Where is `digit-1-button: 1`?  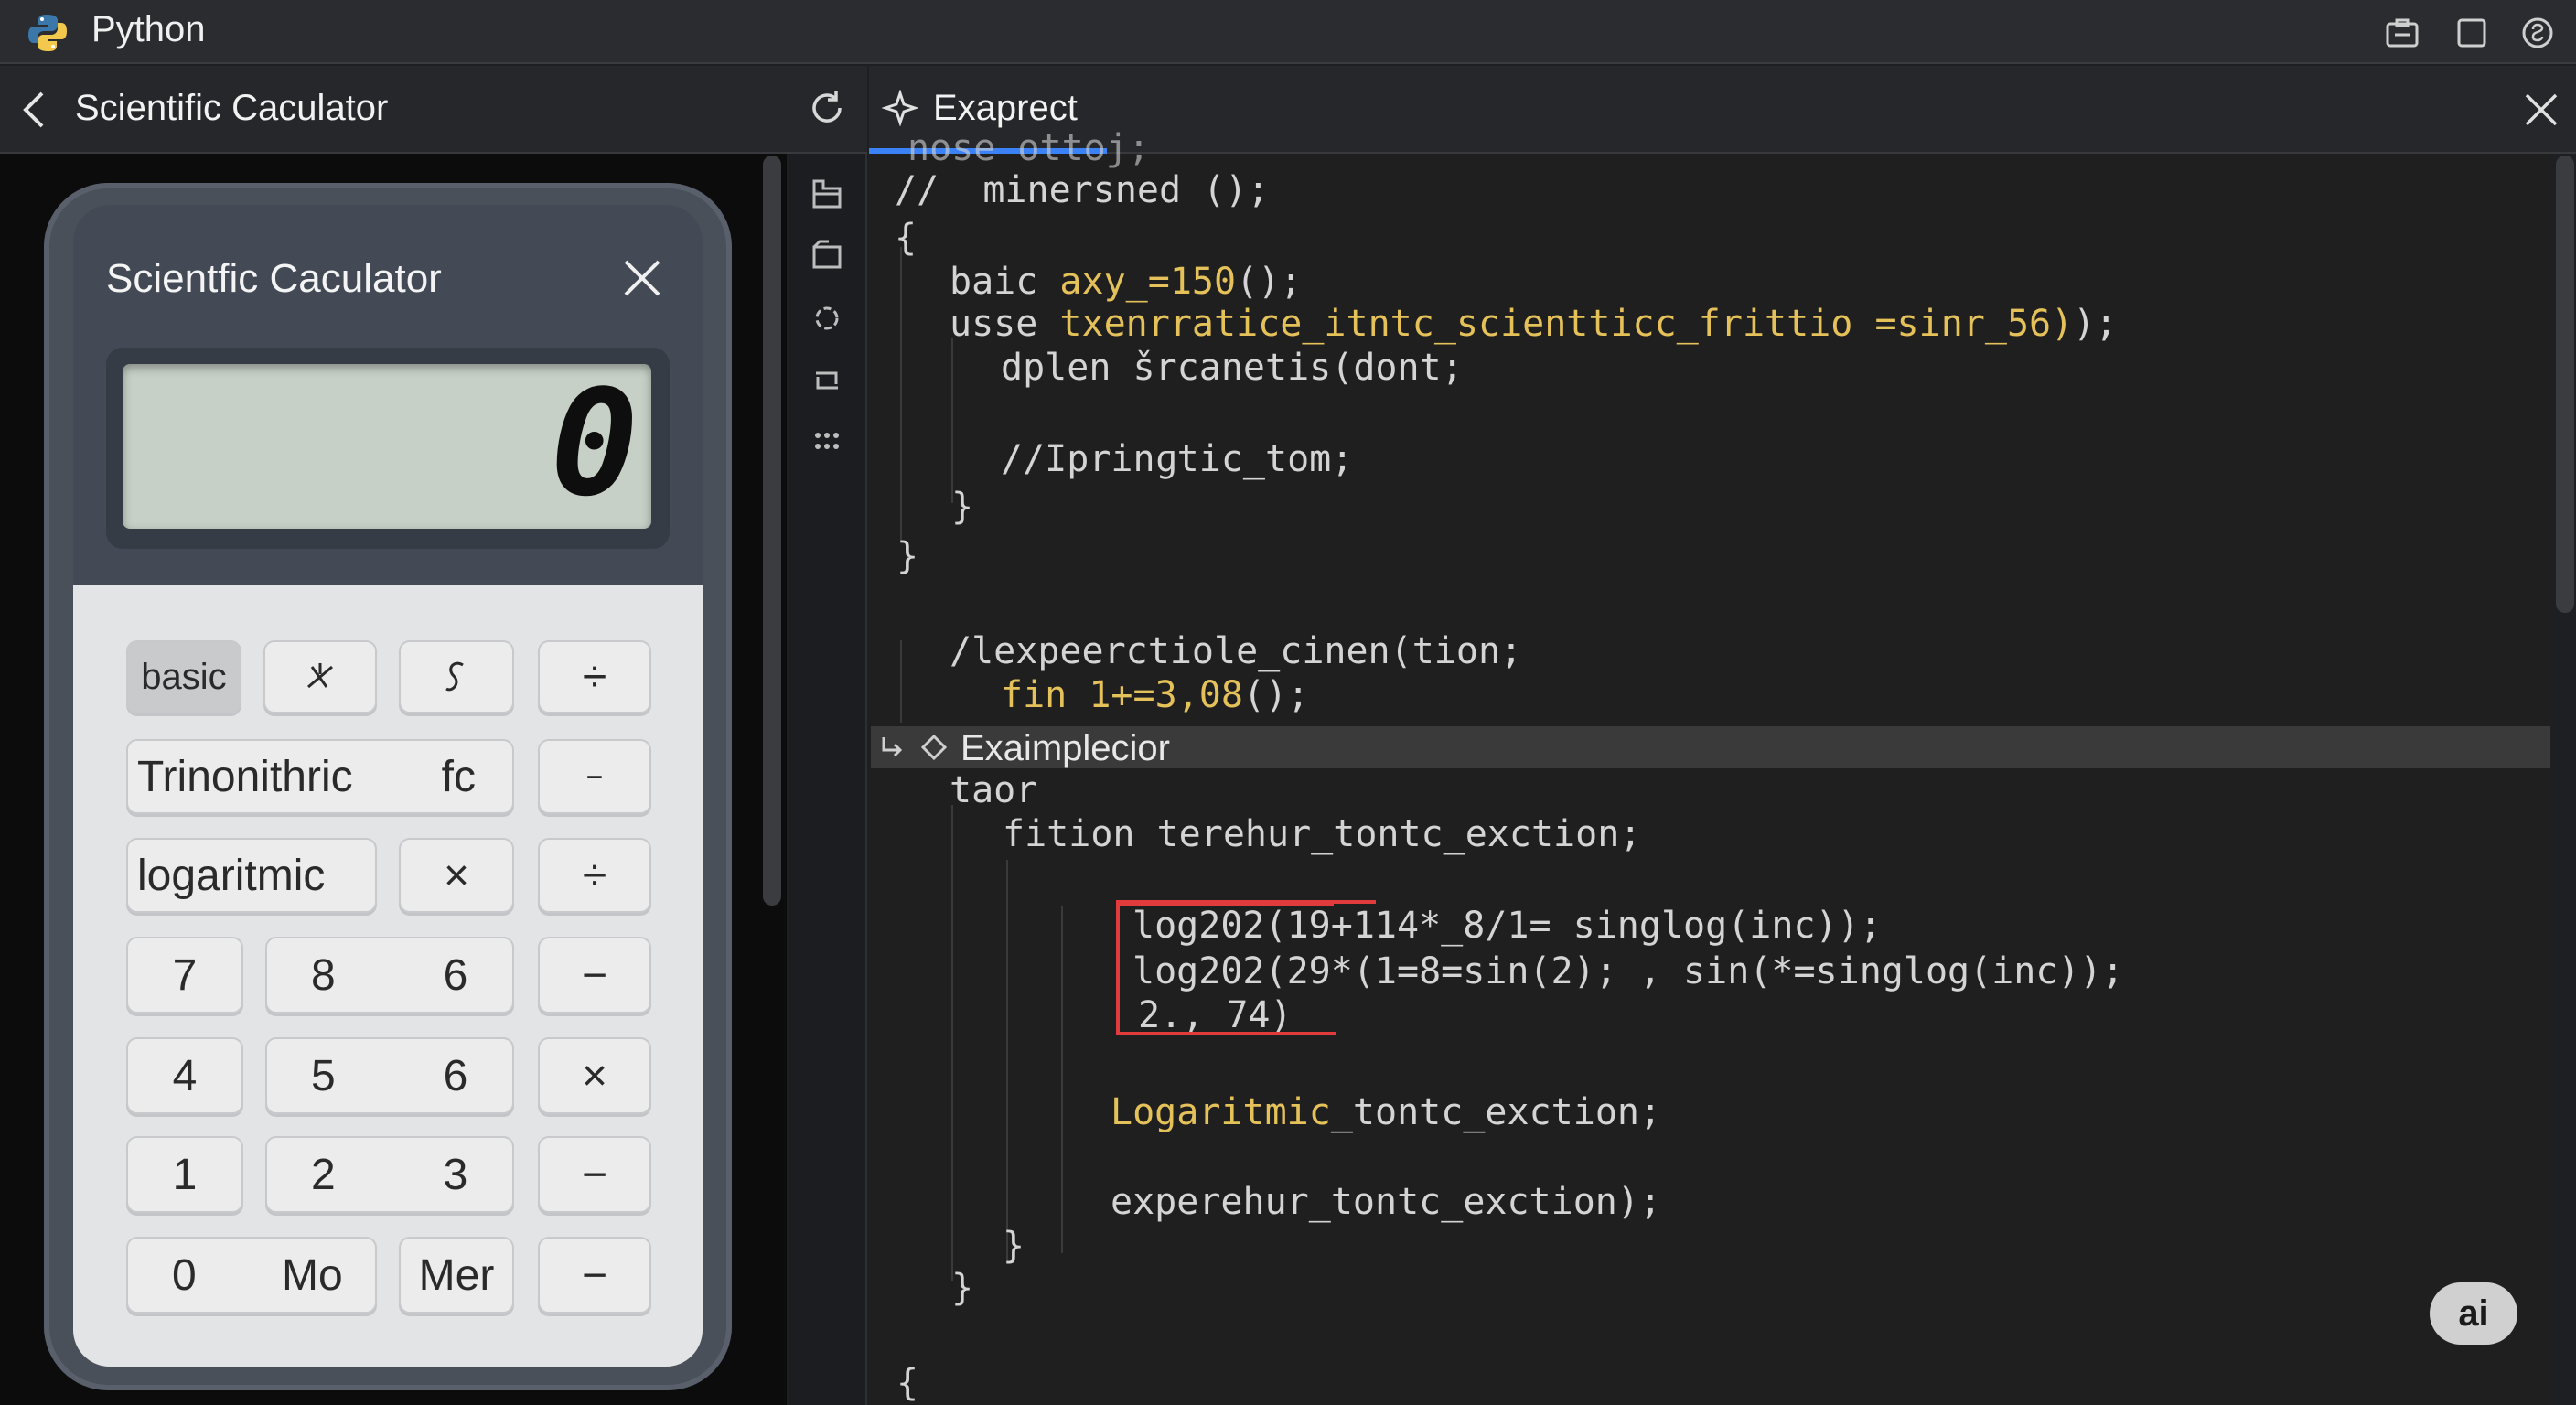 digit-1-button: 1 is located at coordinates (184, 1174).